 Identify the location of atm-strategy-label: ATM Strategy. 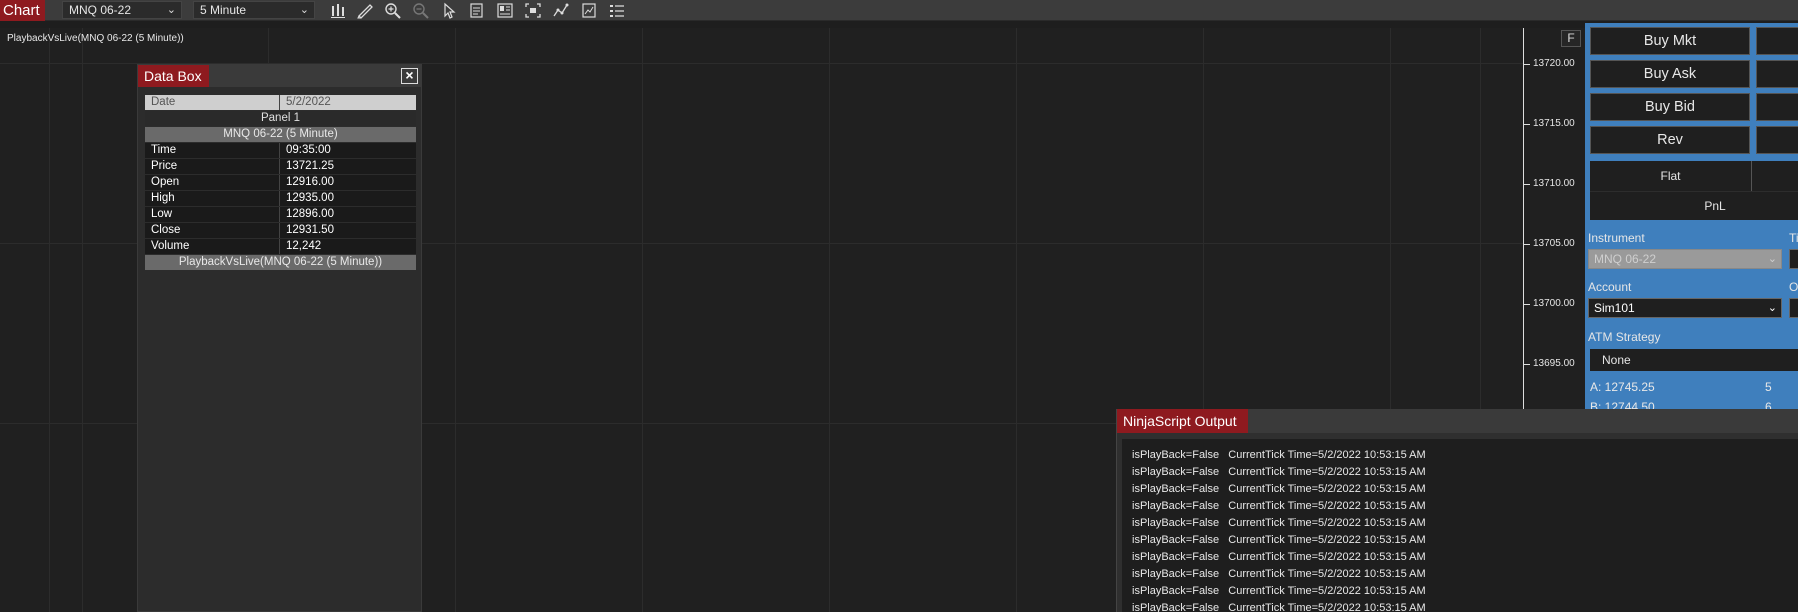
(1624, 337).